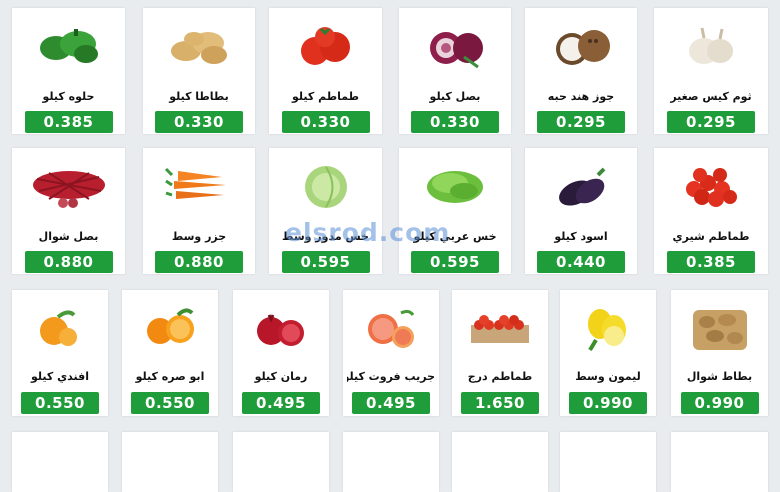 This screenshot has width=780, height=492. I want to click on tomato-icon, so click(325, 46).